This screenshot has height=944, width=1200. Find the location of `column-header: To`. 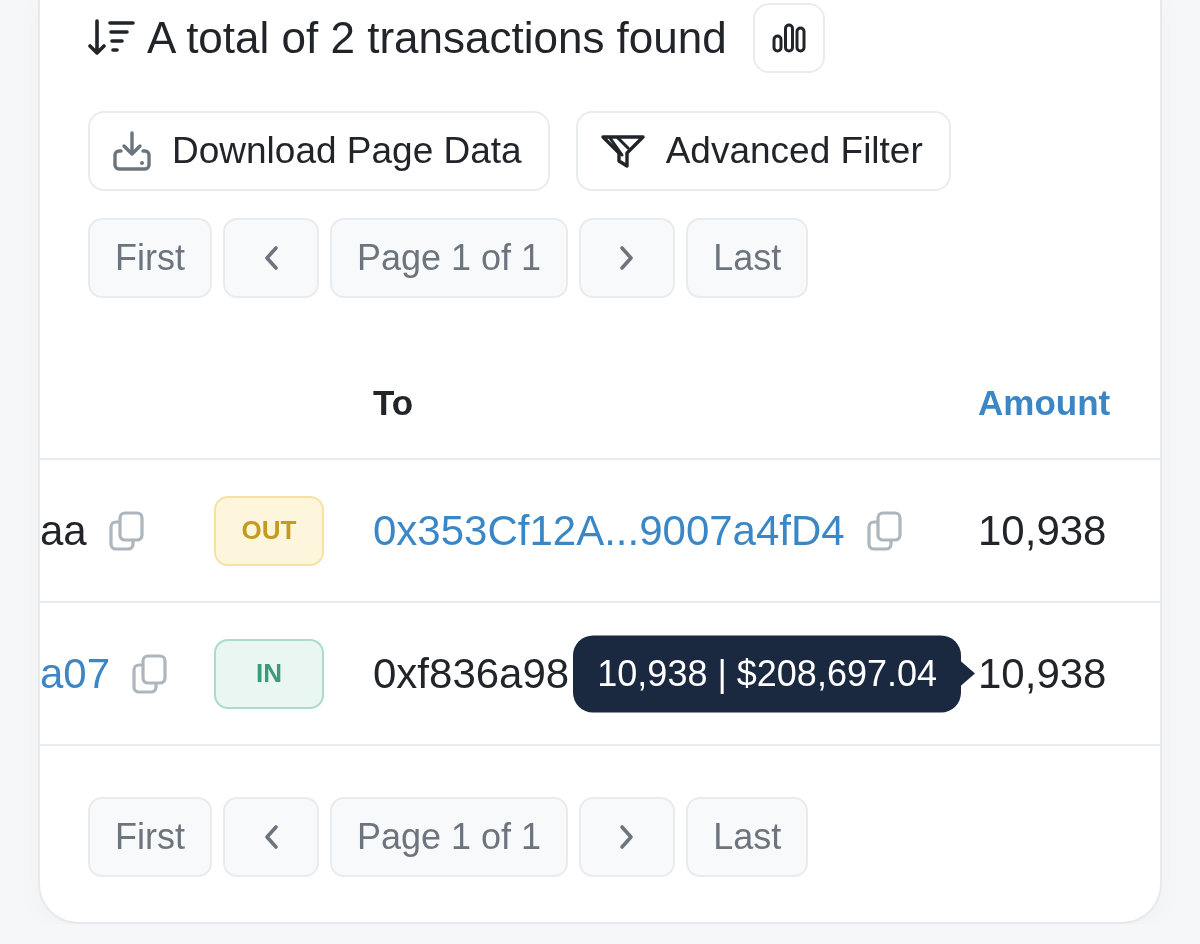

column-header: To is located at coordinates (393, 403).